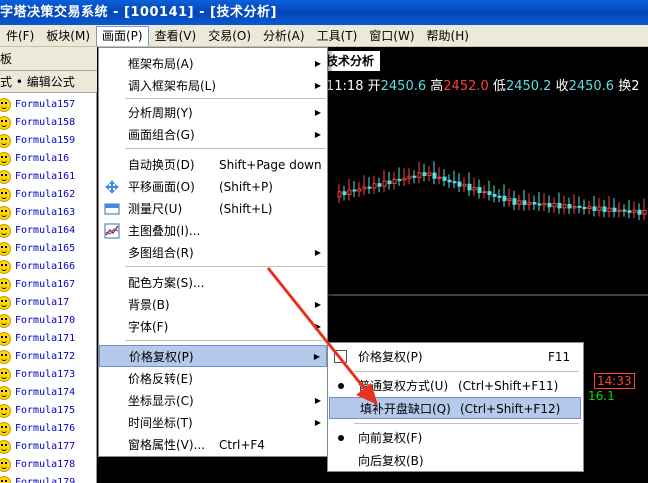 Image resolution: width=648 pixels, height=483 pixels. Describe the element at coordinates (374, 86) in the screenshot. I see `open-label: 开` at that location.